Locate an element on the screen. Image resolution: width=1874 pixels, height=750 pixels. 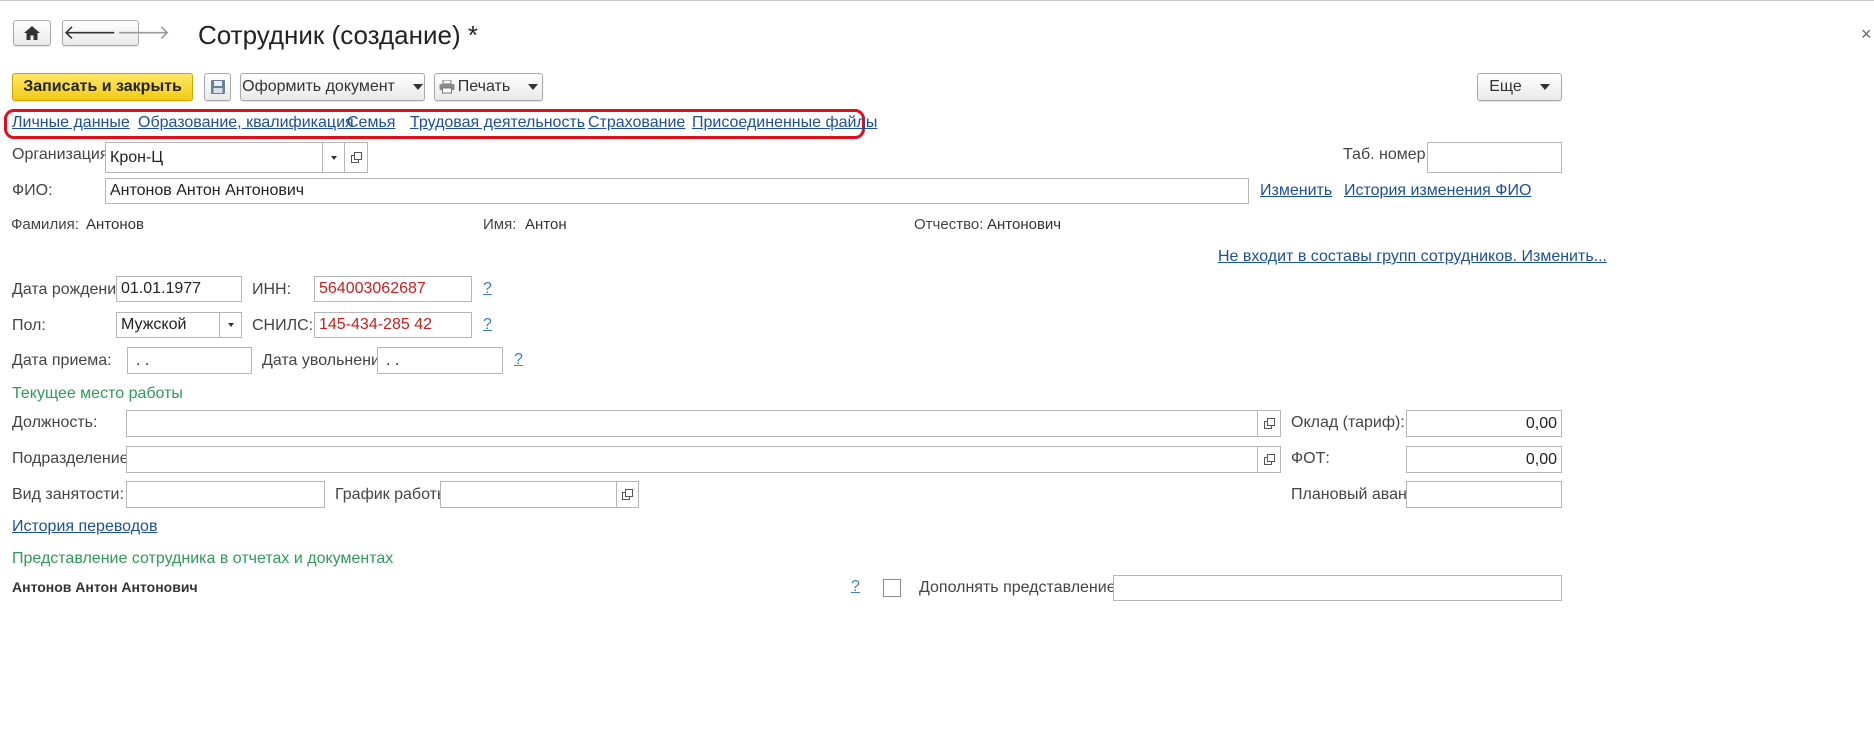
tab-employment: Трудовая деятельность is located at coordinates (497, 123).